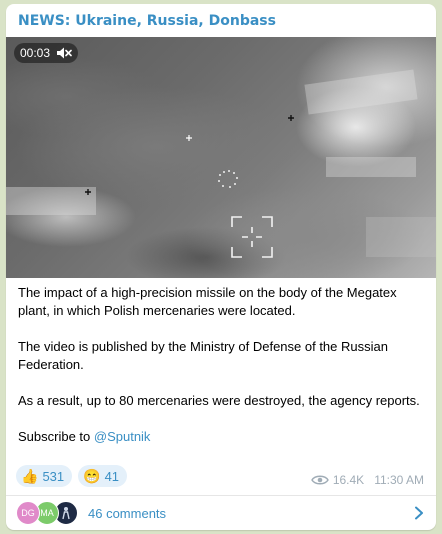  Describe the element at coordinates (122, 436) in the screenshot. I see `sputnik-mention-link: @Sputnik` at that location.